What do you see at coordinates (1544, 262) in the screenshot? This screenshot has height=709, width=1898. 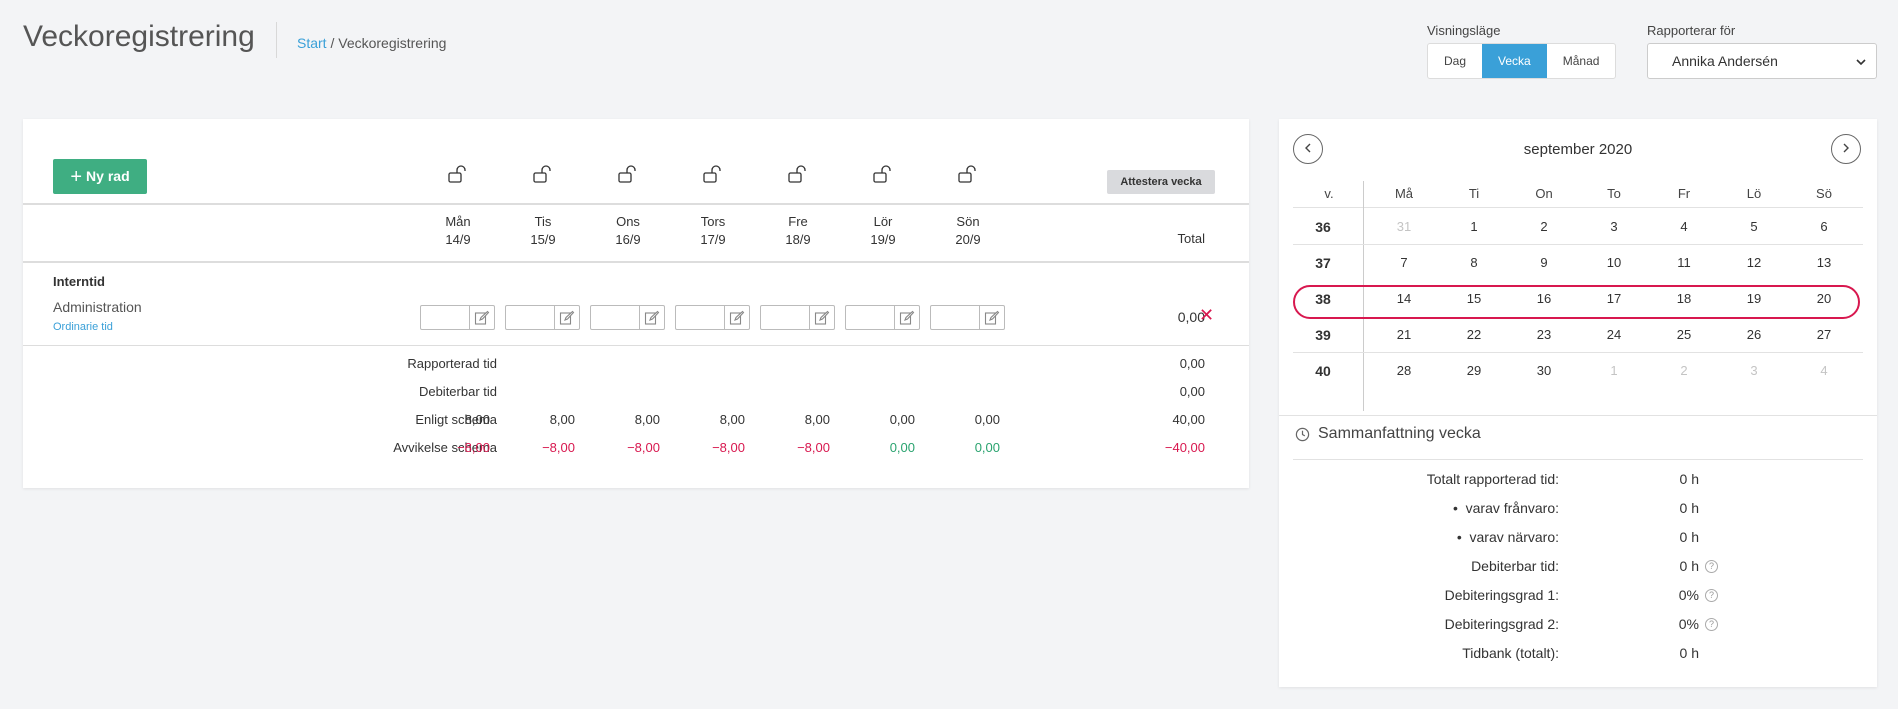 I see `calendar-day: 9` at bounding box center [1544, 262].